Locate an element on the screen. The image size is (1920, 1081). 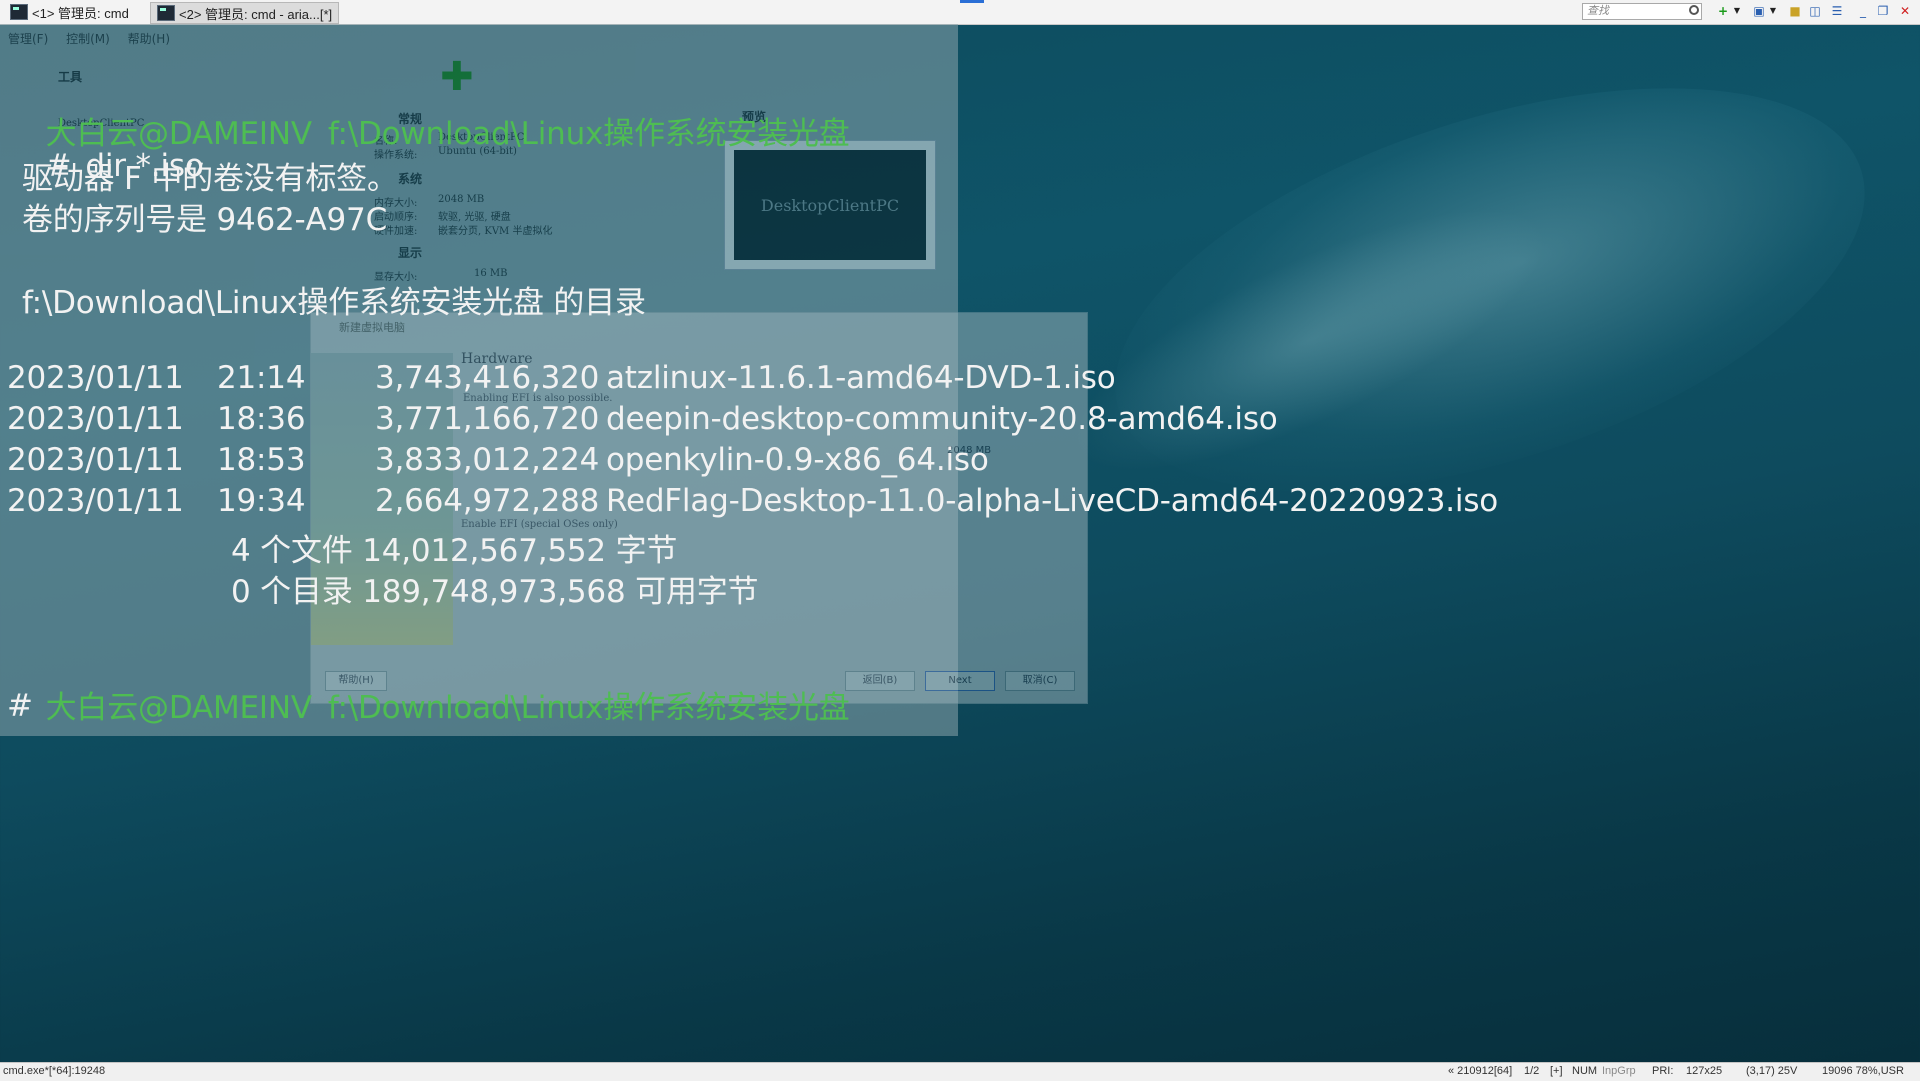
tab-cmd-2: <2> 管理员: cmd - aria...[*] is located at coordinates (245, 13).